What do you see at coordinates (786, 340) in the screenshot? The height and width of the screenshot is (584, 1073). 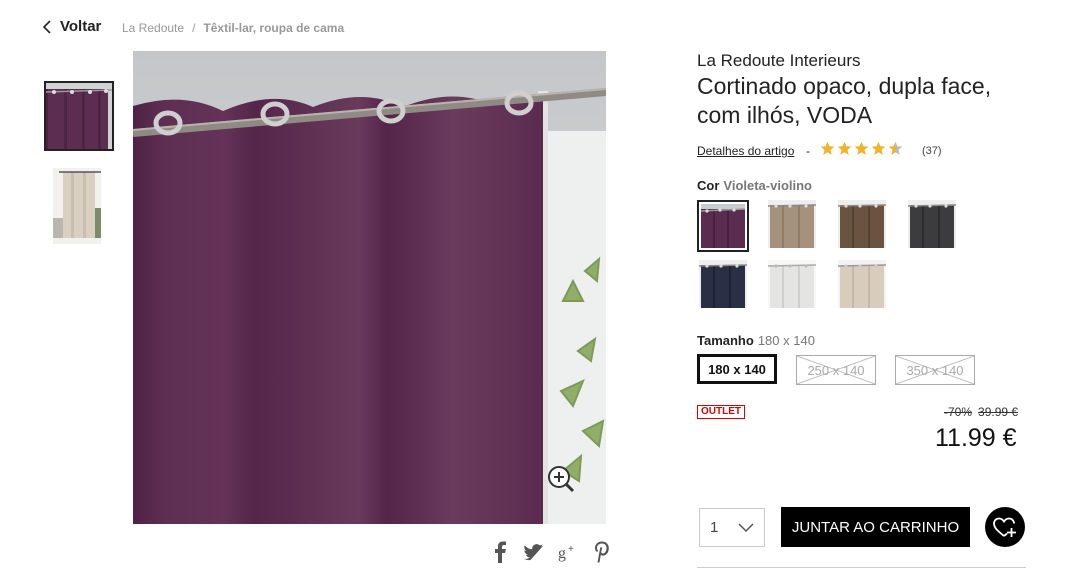 I see `size-value: 180 x 140` at bounding box center [786, 340].